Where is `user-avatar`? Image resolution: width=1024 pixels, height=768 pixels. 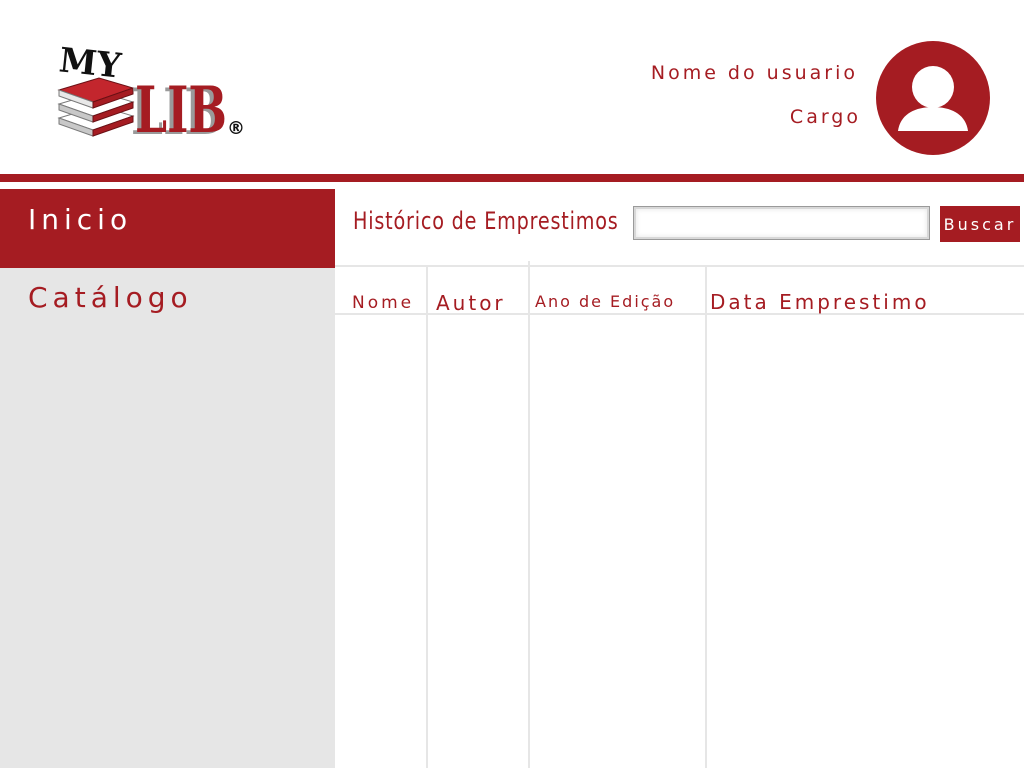
user-avatar is located at coordinates (933, 98).